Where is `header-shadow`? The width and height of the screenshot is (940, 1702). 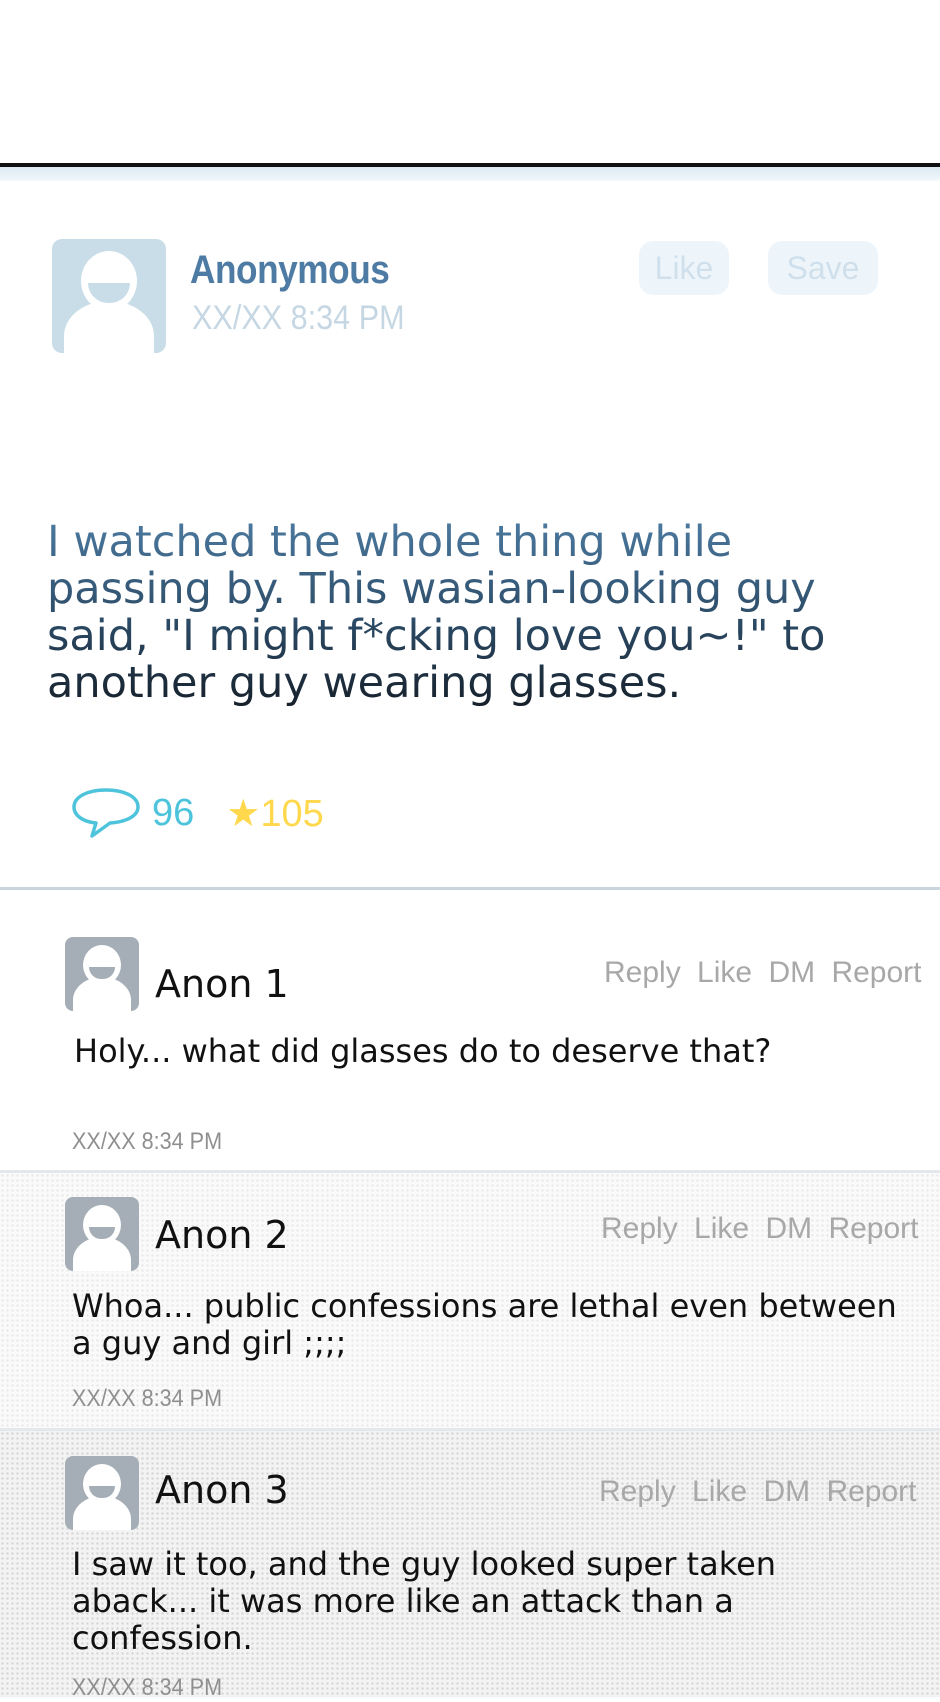 header-shadow is located at coordinates (470, 174).